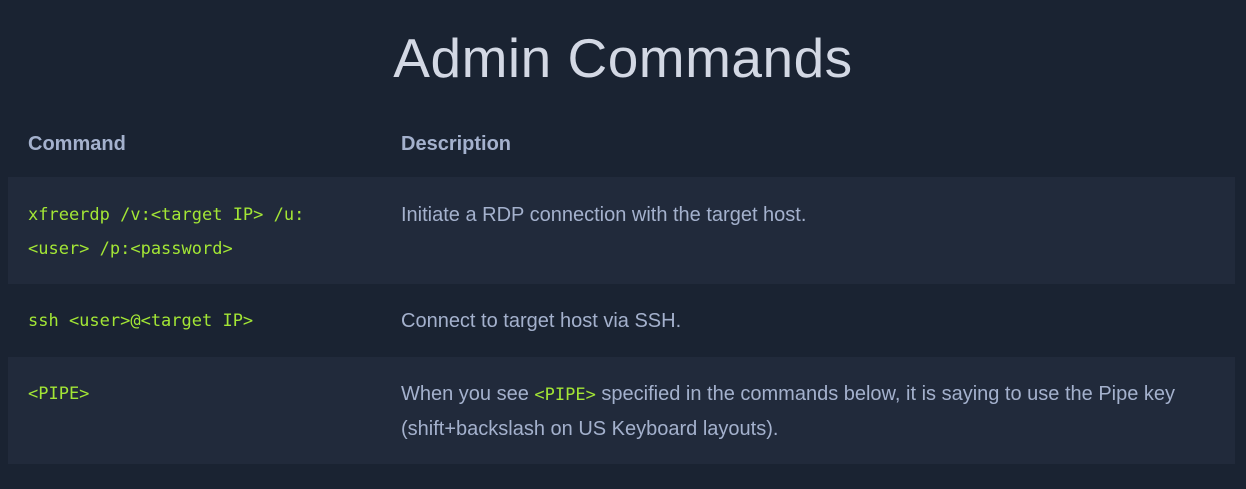 Image resolution: width=1246 pixels, height=489 pixels. What do you see at coordinates (166, 215) in the screenshot?
I see `command-text: xfreerdp /v:<target IP> /u:` at bounding box center [166, 215].